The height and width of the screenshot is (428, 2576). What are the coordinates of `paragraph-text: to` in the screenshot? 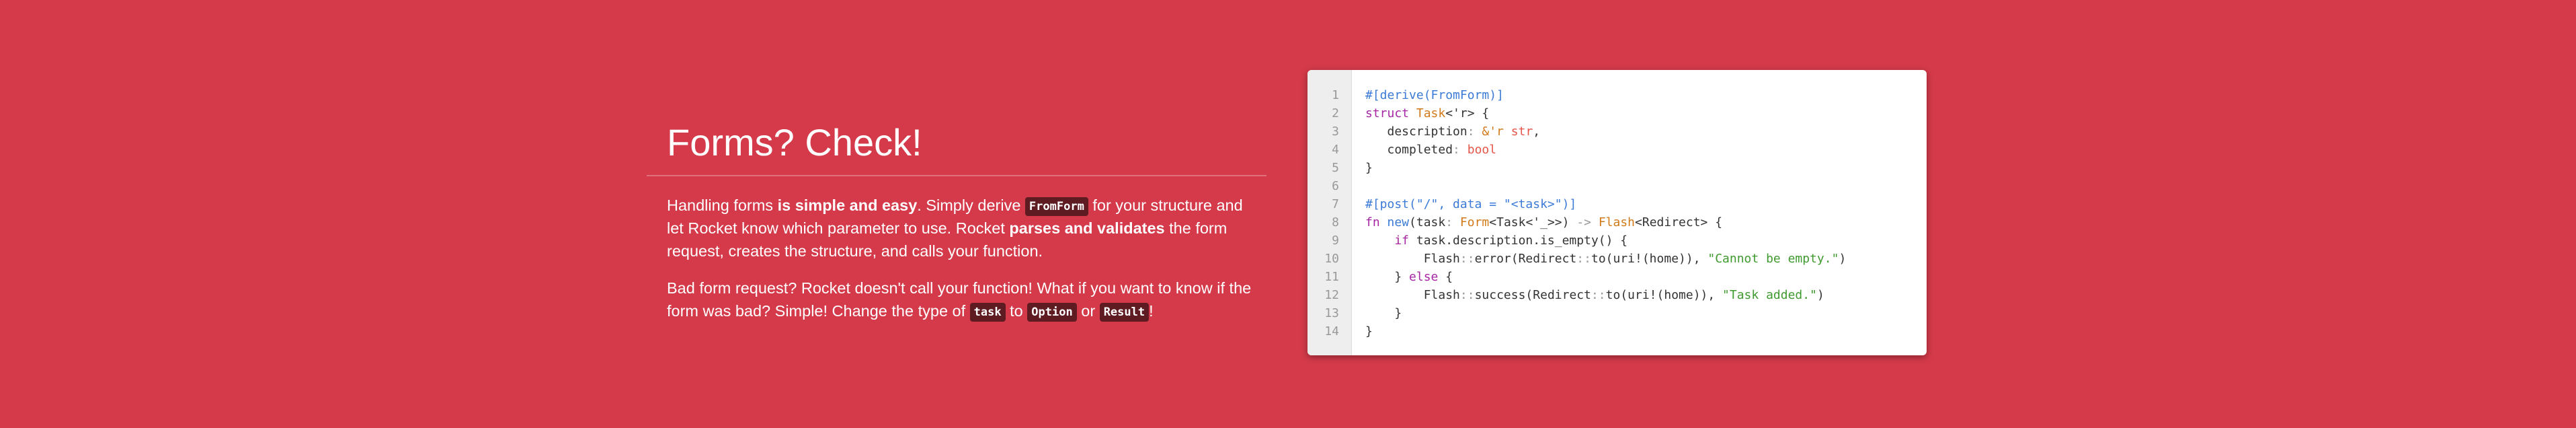 It's located at (1016, 311).